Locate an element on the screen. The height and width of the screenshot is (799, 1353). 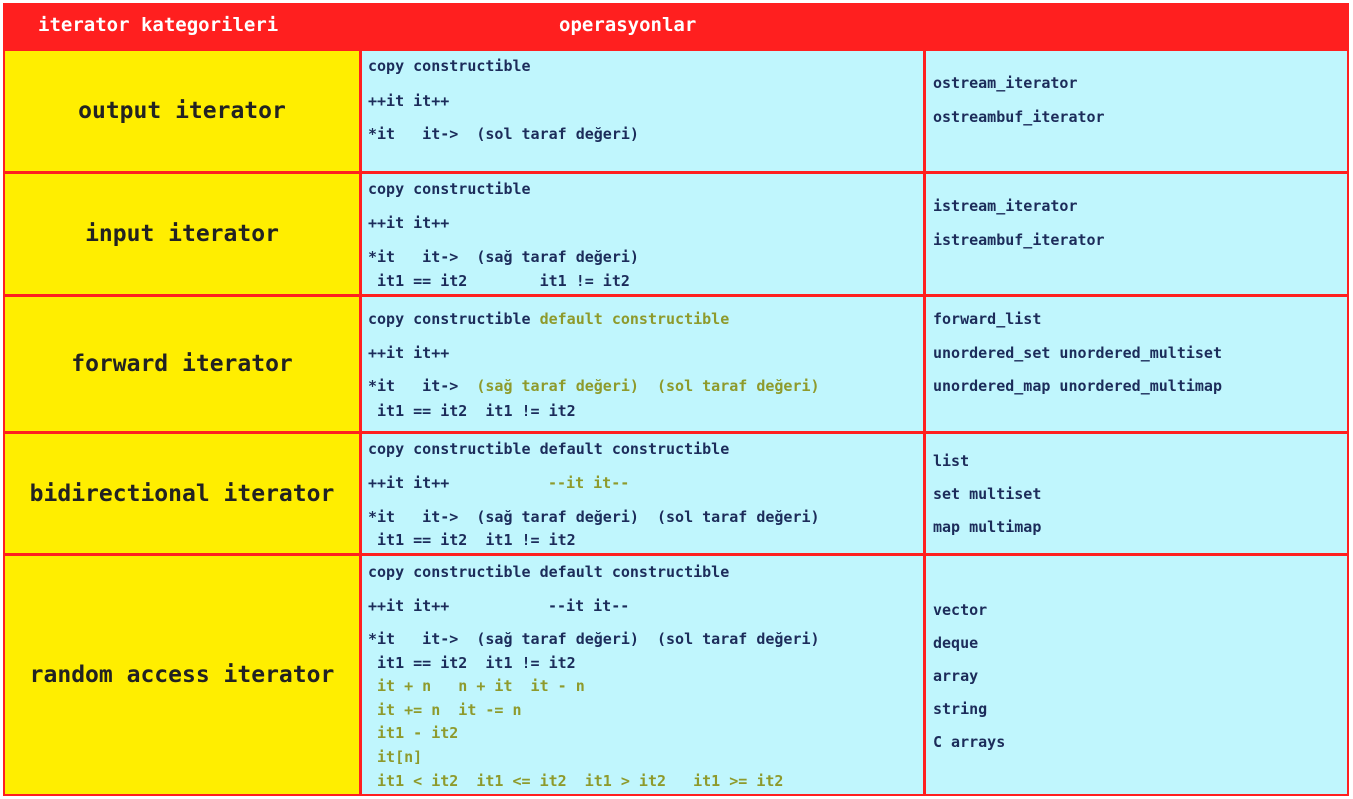
category-random-access-iterator: random access iterator is located at coordinates (182, 675).